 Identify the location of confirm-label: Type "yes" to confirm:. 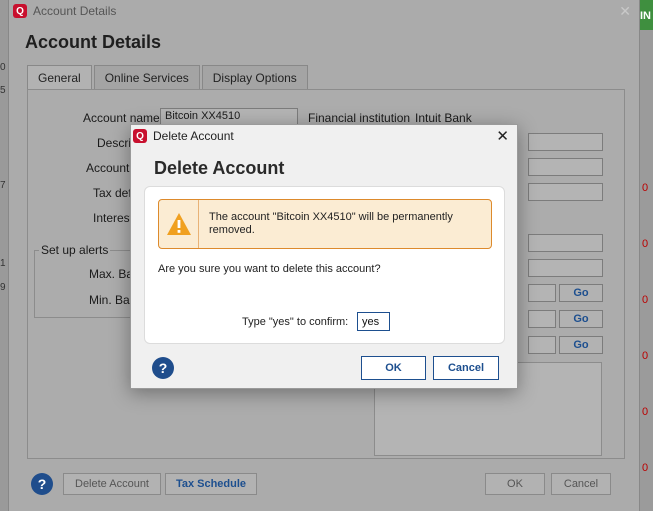
(295, 322).